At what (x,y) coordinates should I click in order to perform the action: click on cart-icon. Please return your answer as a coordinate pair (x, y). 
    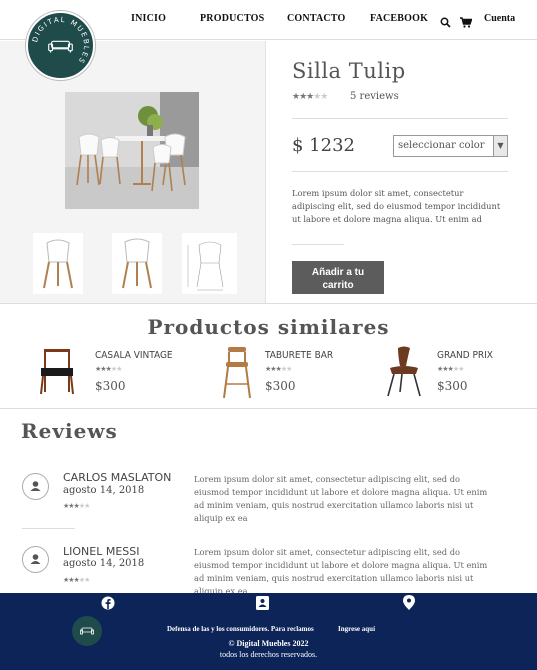
    Looking at the image, I should click on (466, 22).